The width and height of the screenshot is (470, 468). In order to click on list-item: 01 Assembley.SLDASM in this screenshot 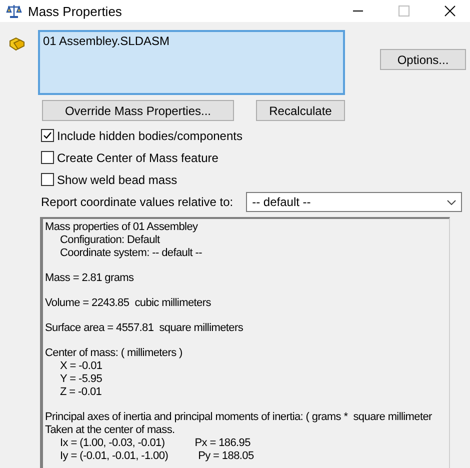, I will do `click(106, 41)`.